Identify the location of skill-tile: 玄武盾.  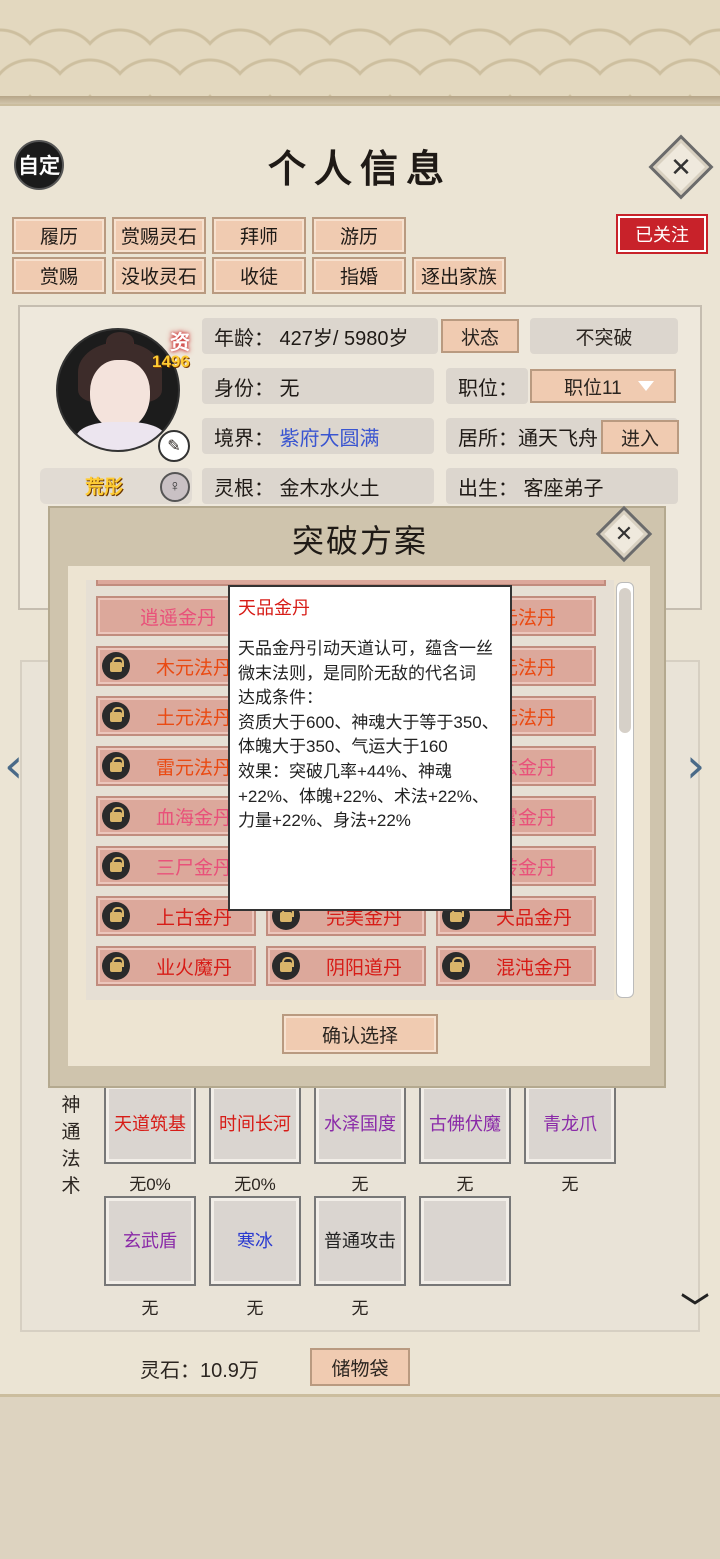
(150, 1241).